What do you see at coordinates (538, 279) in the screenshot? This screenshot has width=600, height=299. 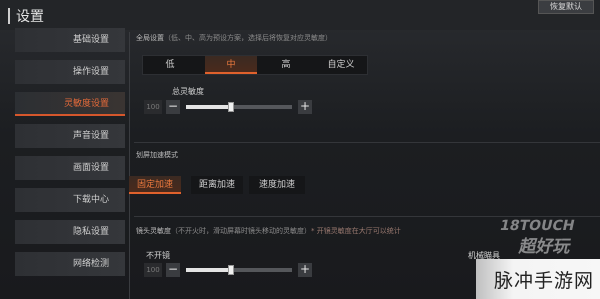 I see `site-watermark: 脉冲手游网` at bounding box center [538, 279].